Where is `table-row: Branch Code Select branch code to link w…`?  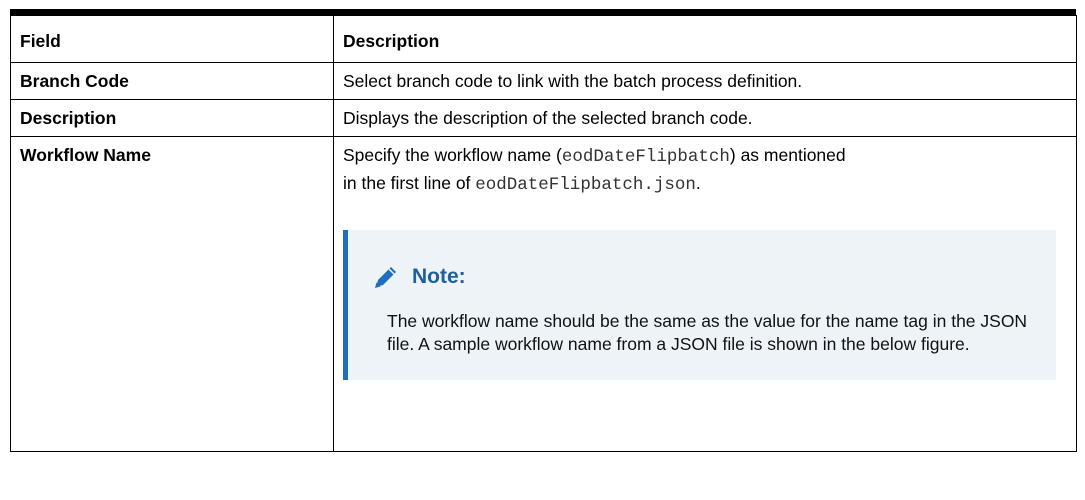 table-row: Branch Code Select branch code to link w… is located at coordinates (543, 81).